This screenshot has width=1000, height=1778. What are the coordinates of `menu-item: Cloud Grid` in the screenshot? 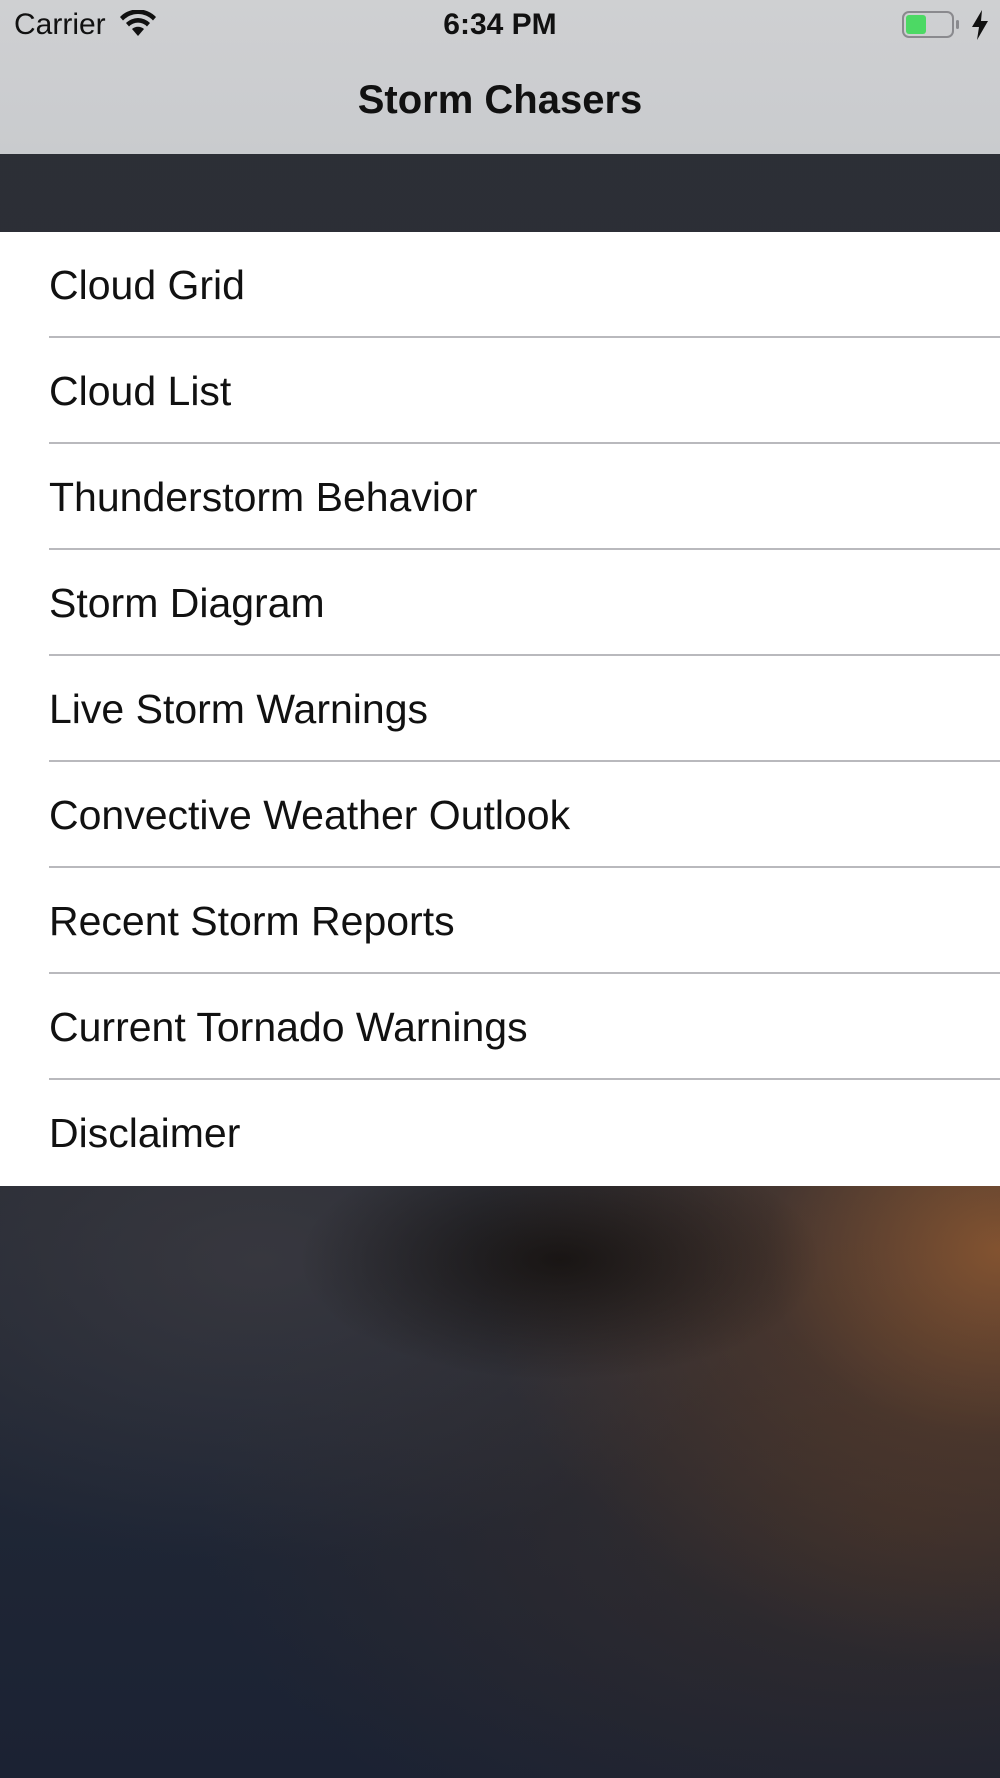 It's located at (500, 285).